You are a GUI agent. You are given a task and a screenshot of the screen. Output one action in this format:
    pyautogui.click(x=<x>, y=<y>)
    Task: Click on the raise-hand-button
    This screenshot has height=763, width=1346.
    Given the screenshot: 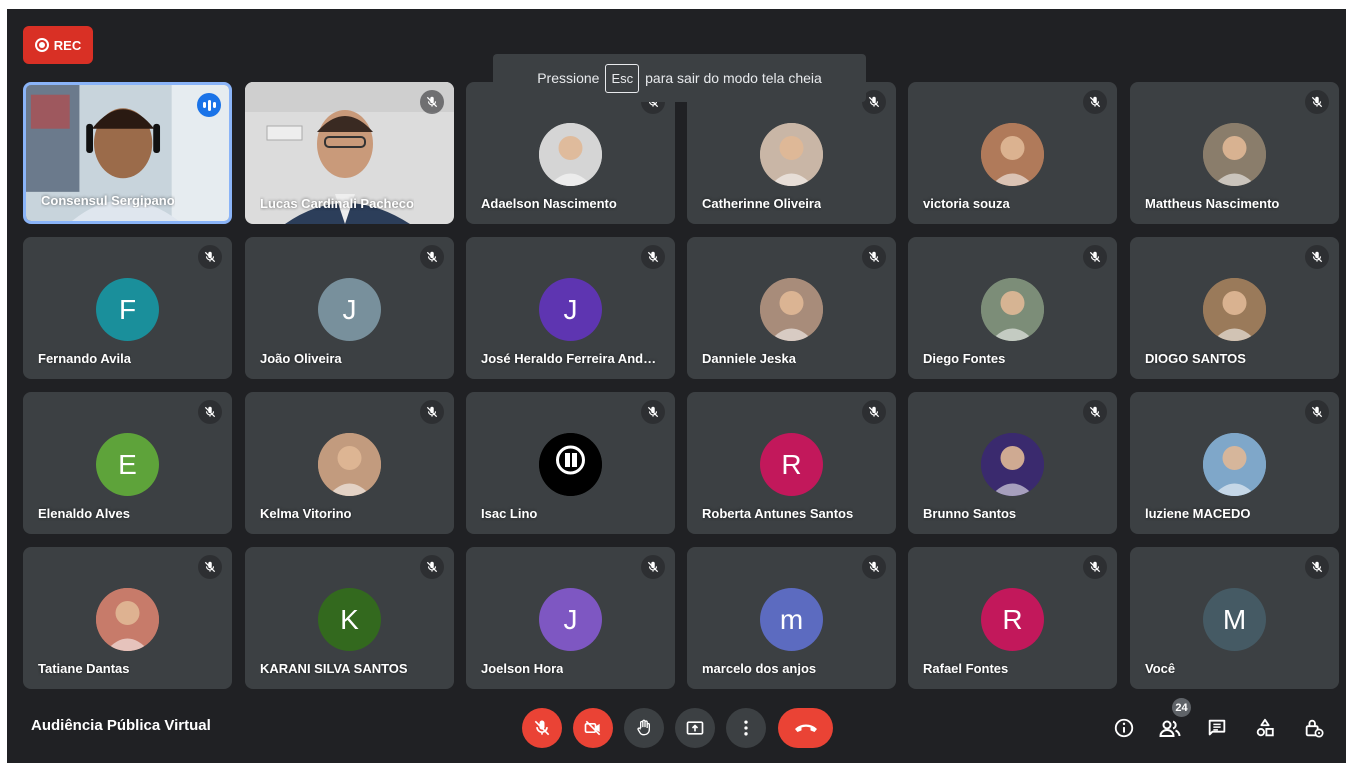 What is the action you would take?
    pyautogui.click(x=644, y=728)
    